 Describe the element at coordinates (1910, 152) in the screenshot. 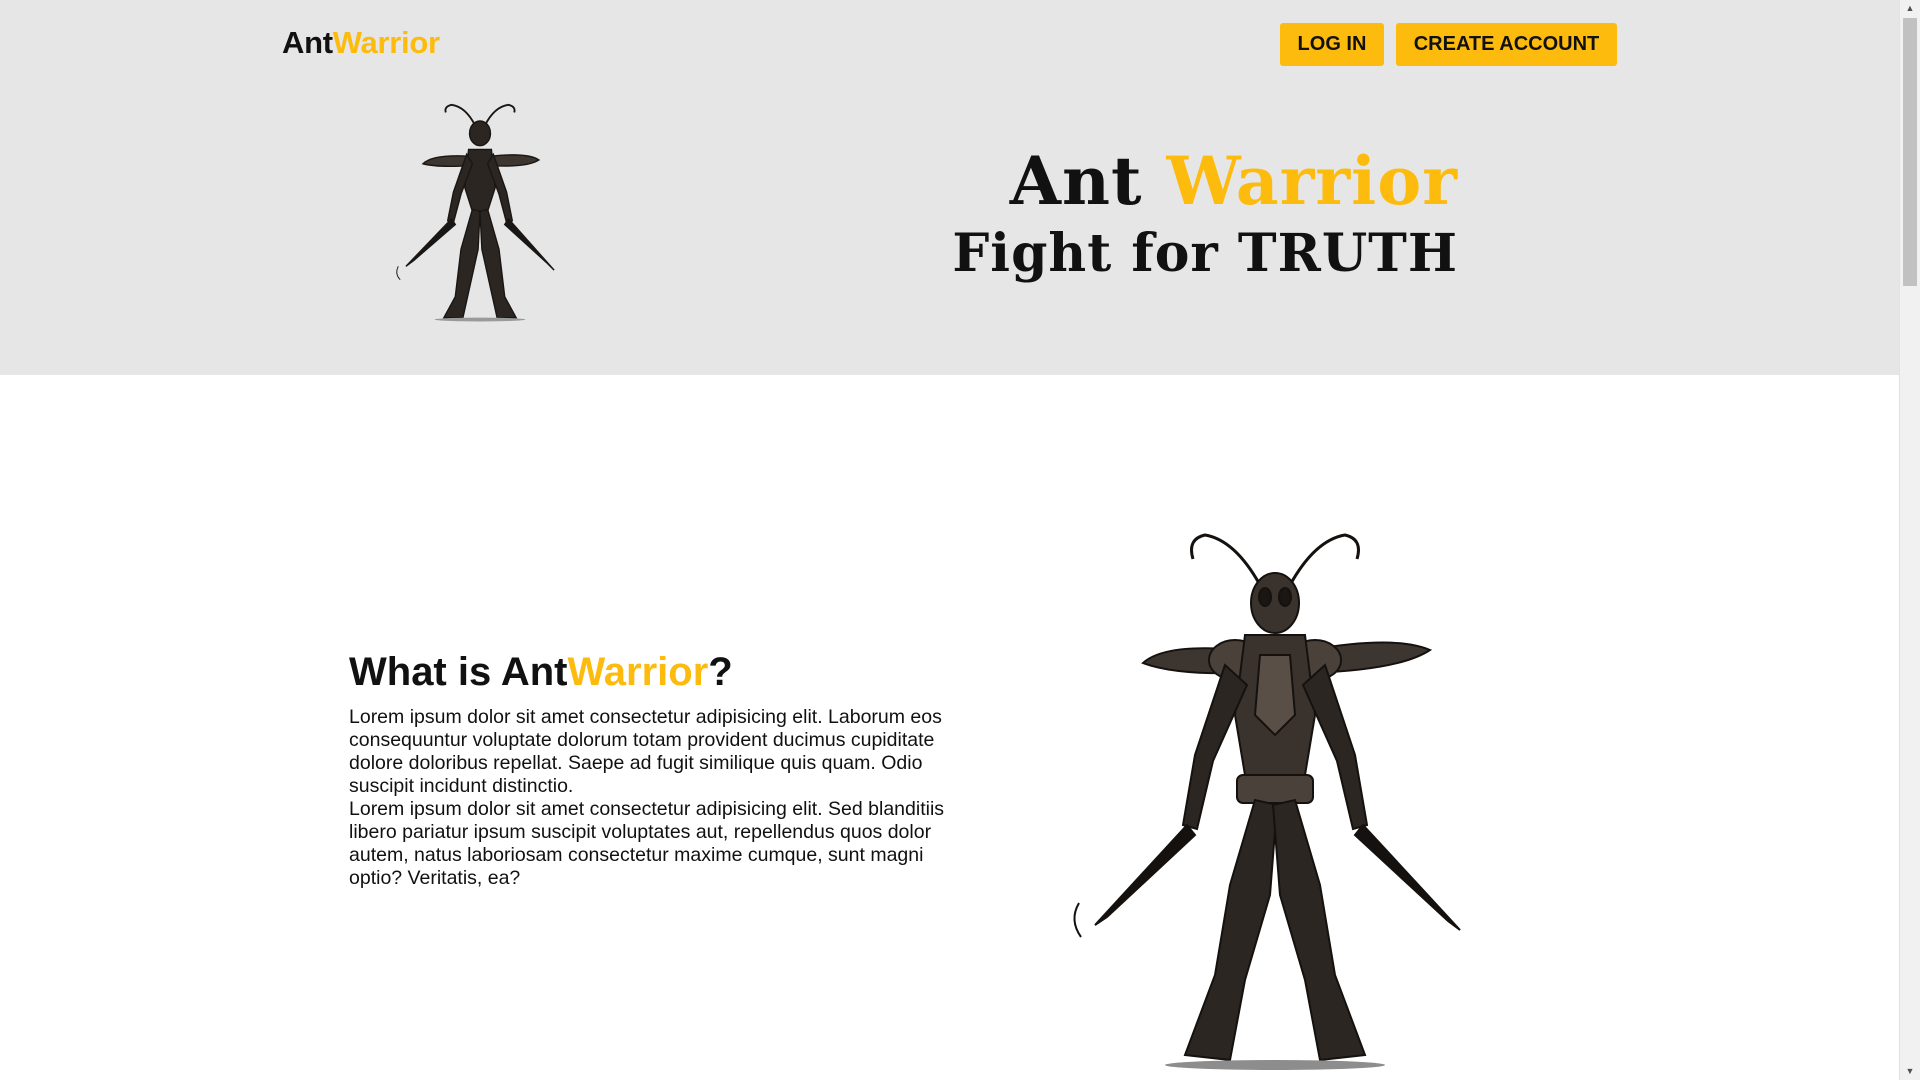

I see `scroll-thumb` at that location.